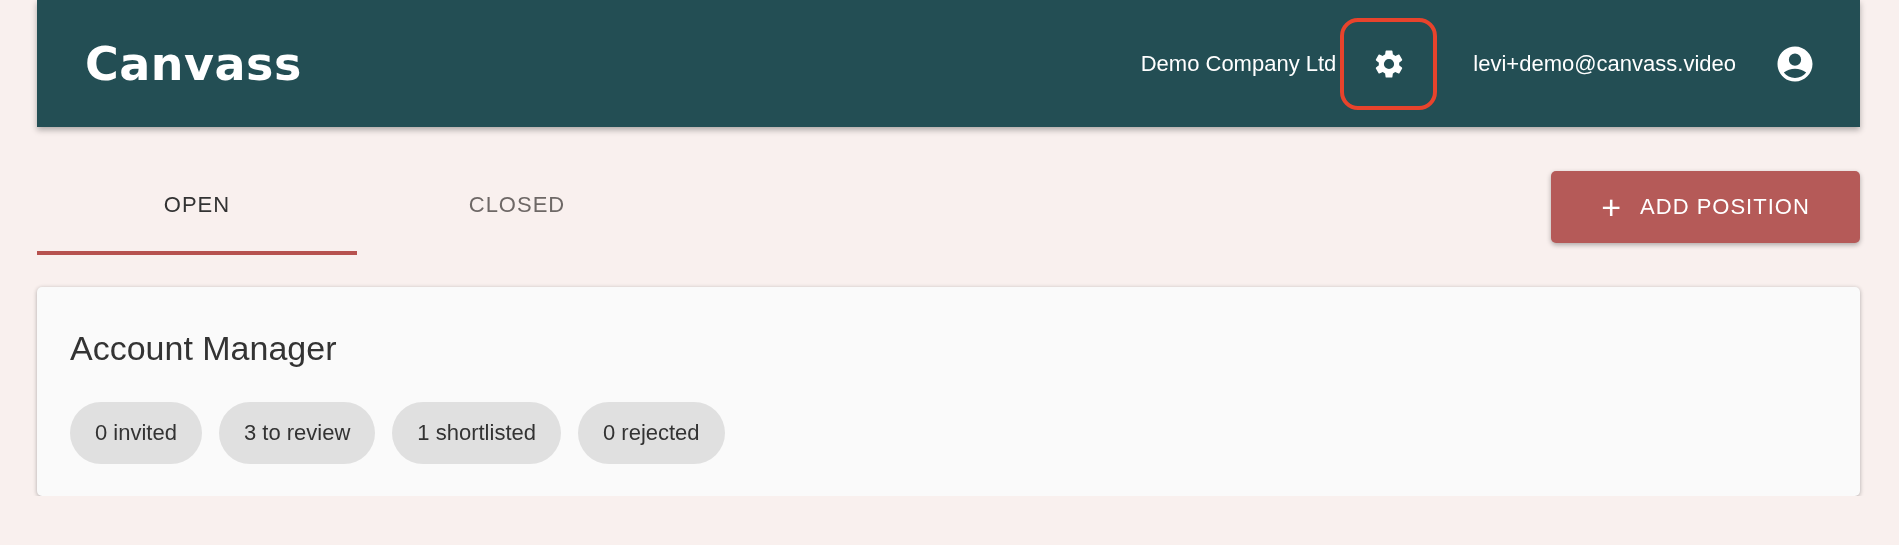 The height and width of the screenshot is (545, 1899). I want to click on status-chip: 0 invited, so click(136, 433).